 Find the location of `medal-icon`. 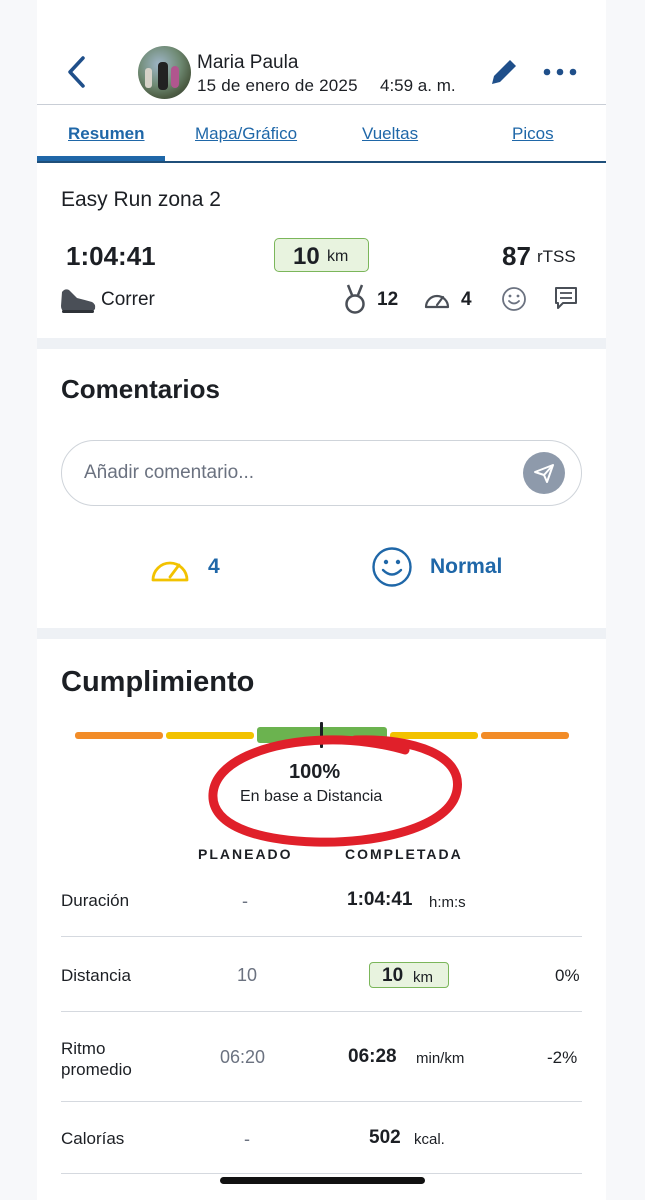

medal-icon is located at coordinates (355, 299).